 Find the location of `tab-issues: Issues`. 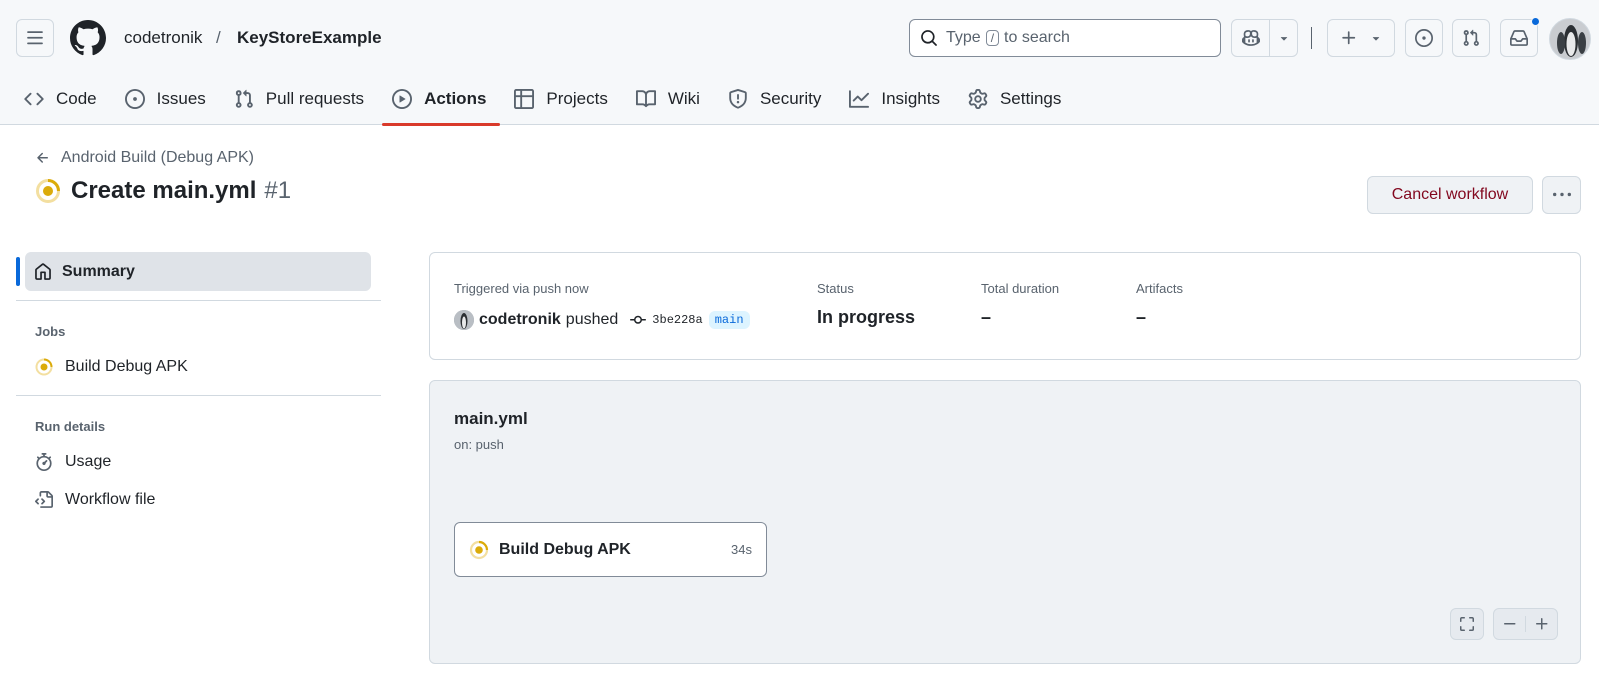

tab-issues: Issues is located at coordinates (171, 99).